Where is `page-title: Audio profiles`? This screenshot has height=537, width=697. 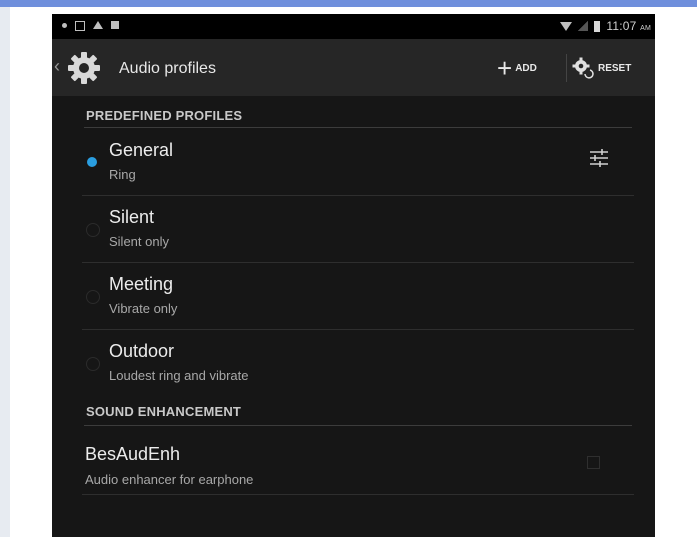 page-title: Audio profiles is located at coordinates (167, 68).